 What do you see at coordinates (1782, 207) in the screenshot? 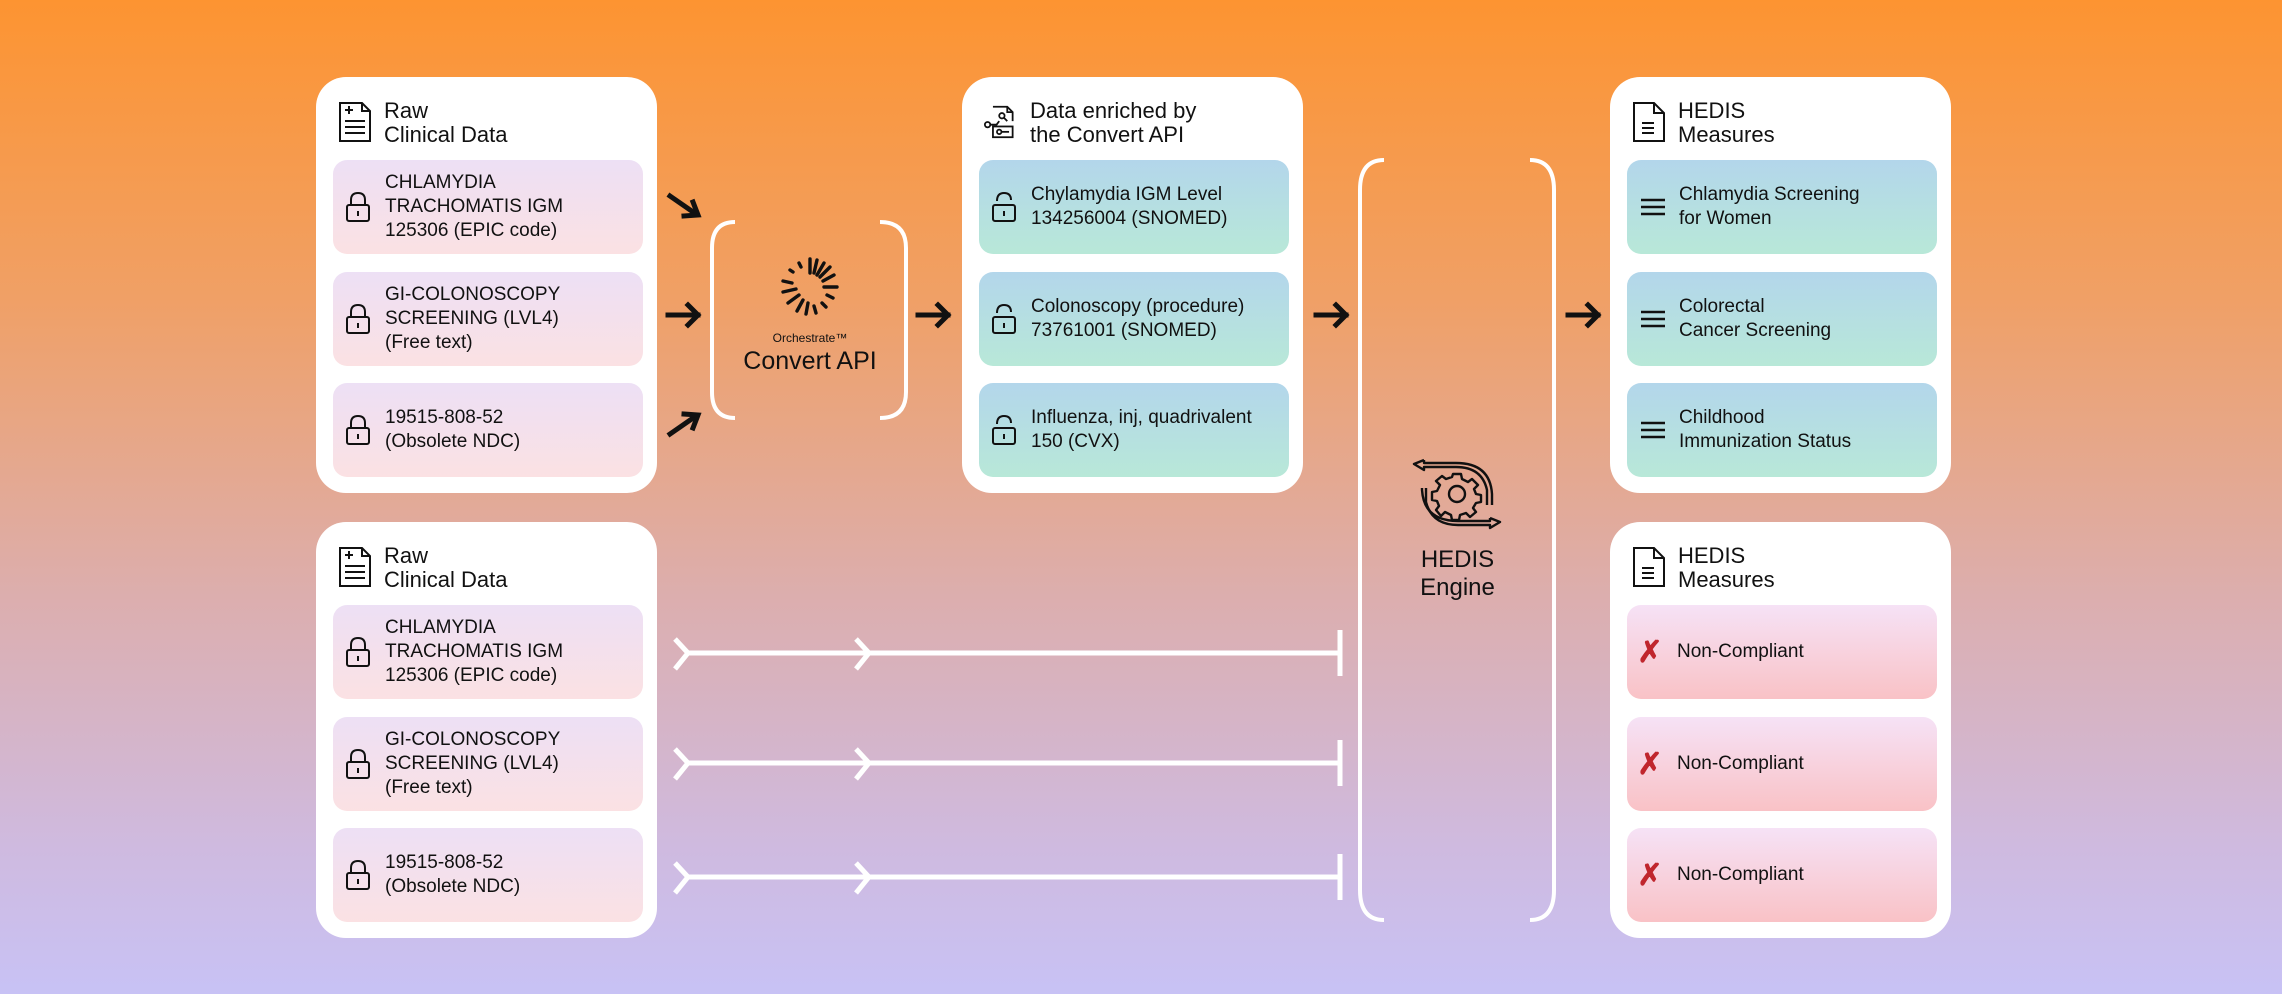
I see `hedis-measure-item: Chlamydia Screening for Women` at bounding box center [1782, 207].